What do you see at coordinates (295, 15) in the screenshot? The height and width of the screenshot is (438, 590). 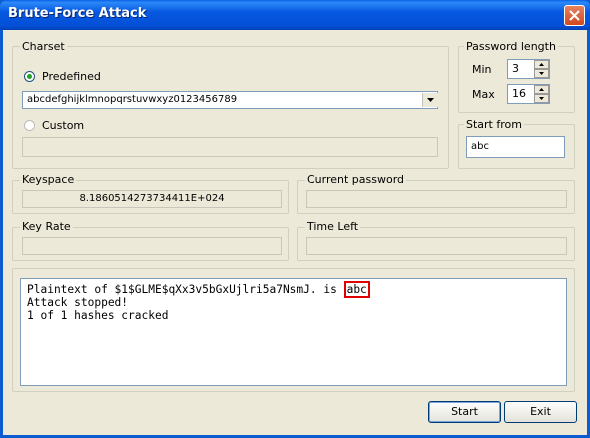 I see `title-bar: Brute-Force Attack` at bounding box center [295, 15].